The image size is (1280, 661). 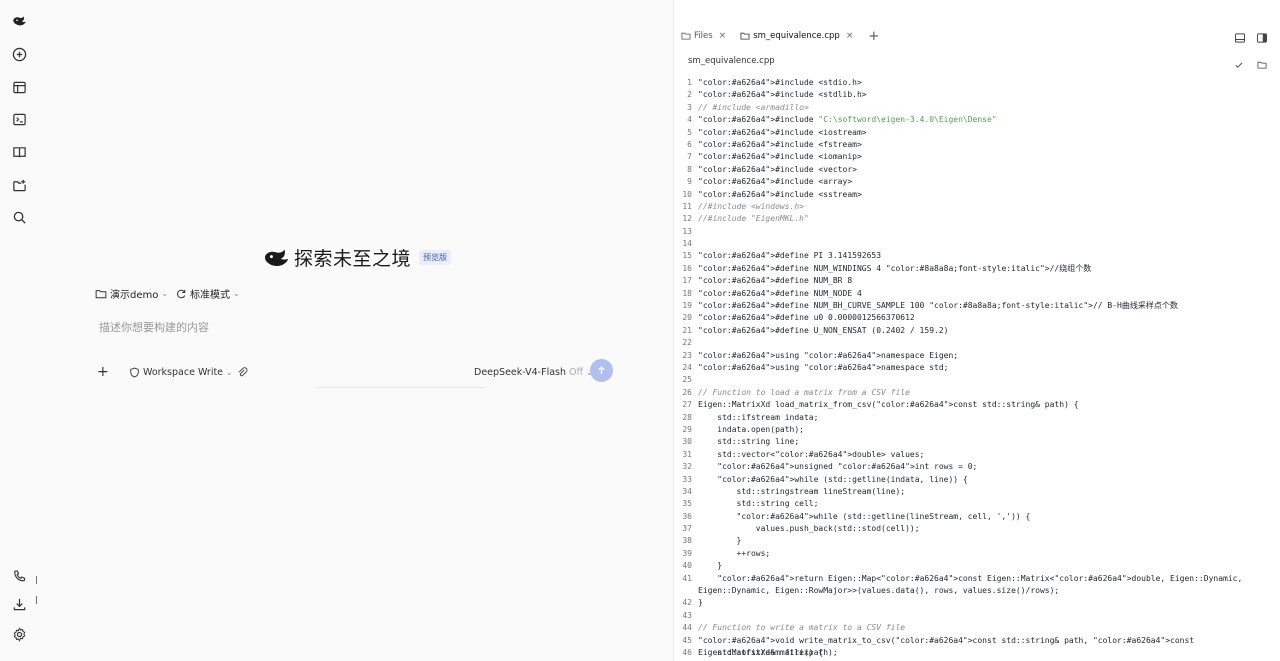 What do you see at coordinates (986, 380) in the screenshot?
I see `line-text` at bounding box center [986, 380].